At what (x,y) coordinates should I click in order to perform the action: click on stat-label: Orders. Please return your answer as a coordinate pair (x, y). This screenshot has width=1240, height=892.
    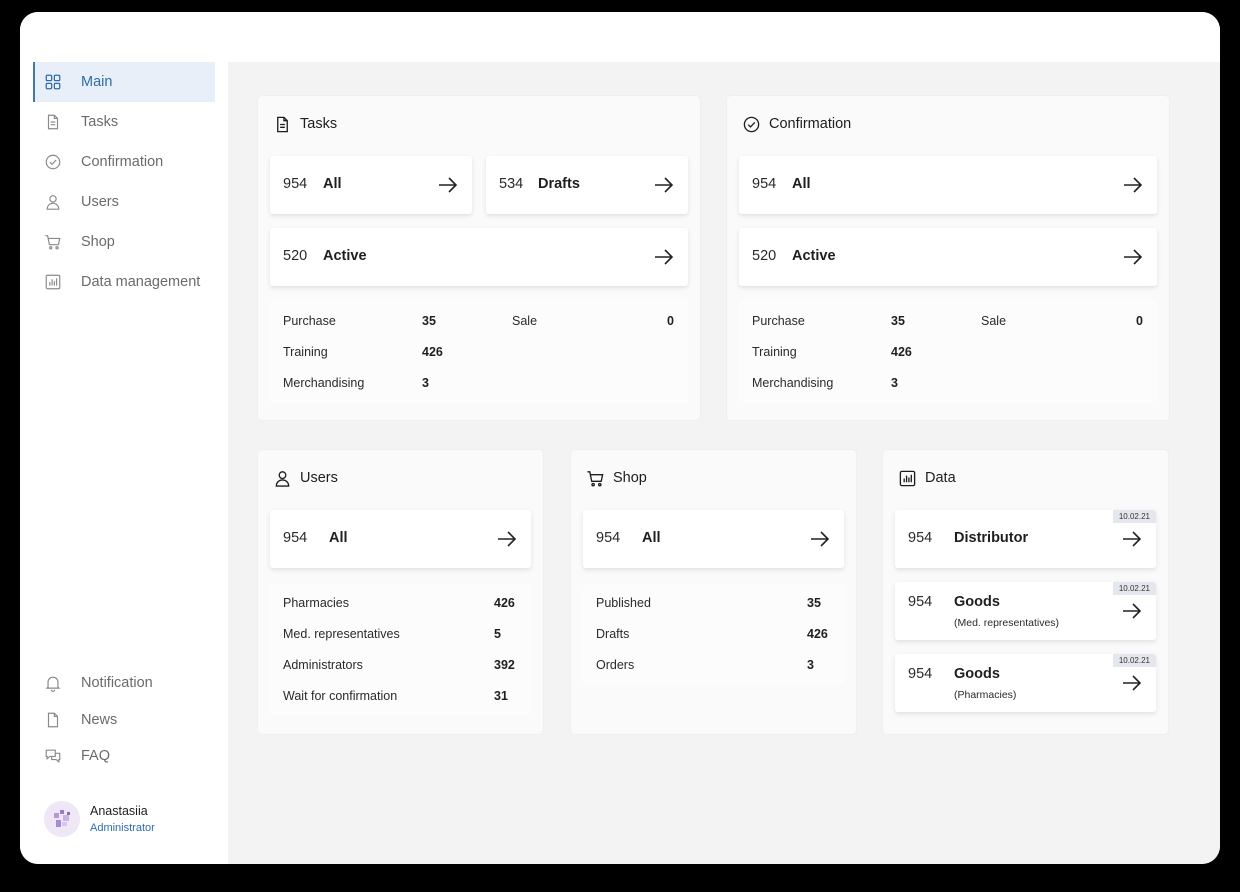
    Looking at the image, I should click on (615, 665).